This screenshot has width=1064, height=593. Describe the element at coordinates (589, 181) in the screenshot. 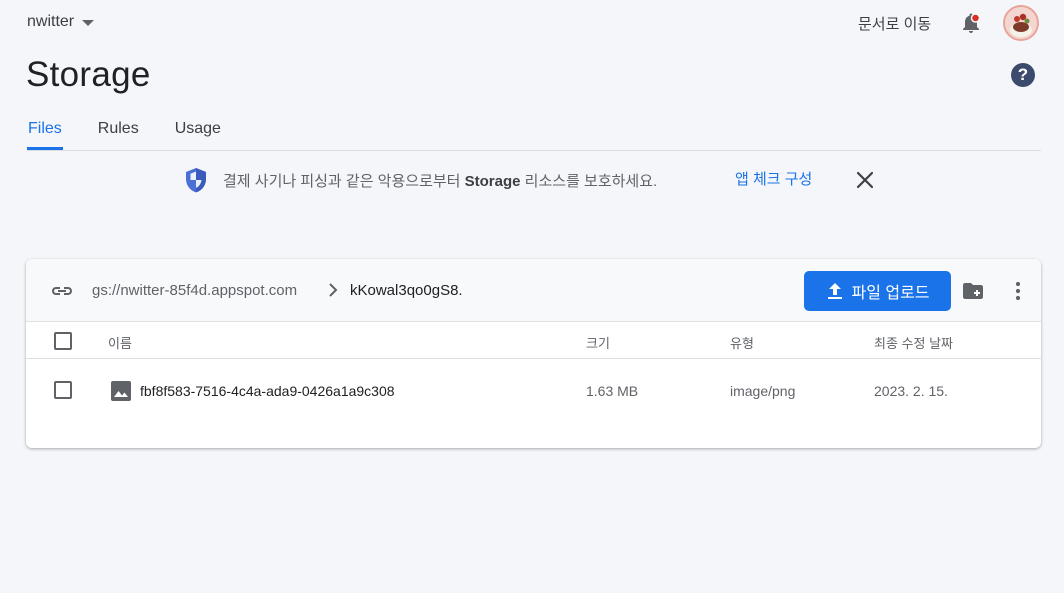

I see `banner-text-after: 리소스를 보호하세요.` at that location.